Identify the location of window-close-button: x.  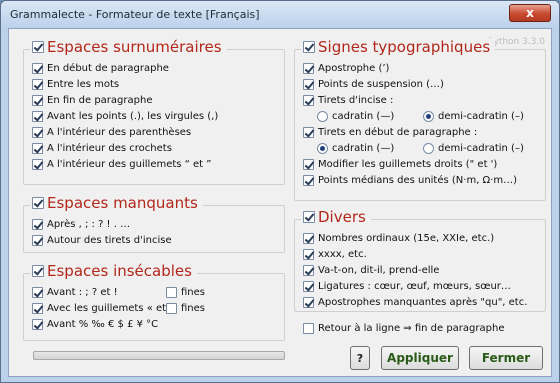
(530, 13).